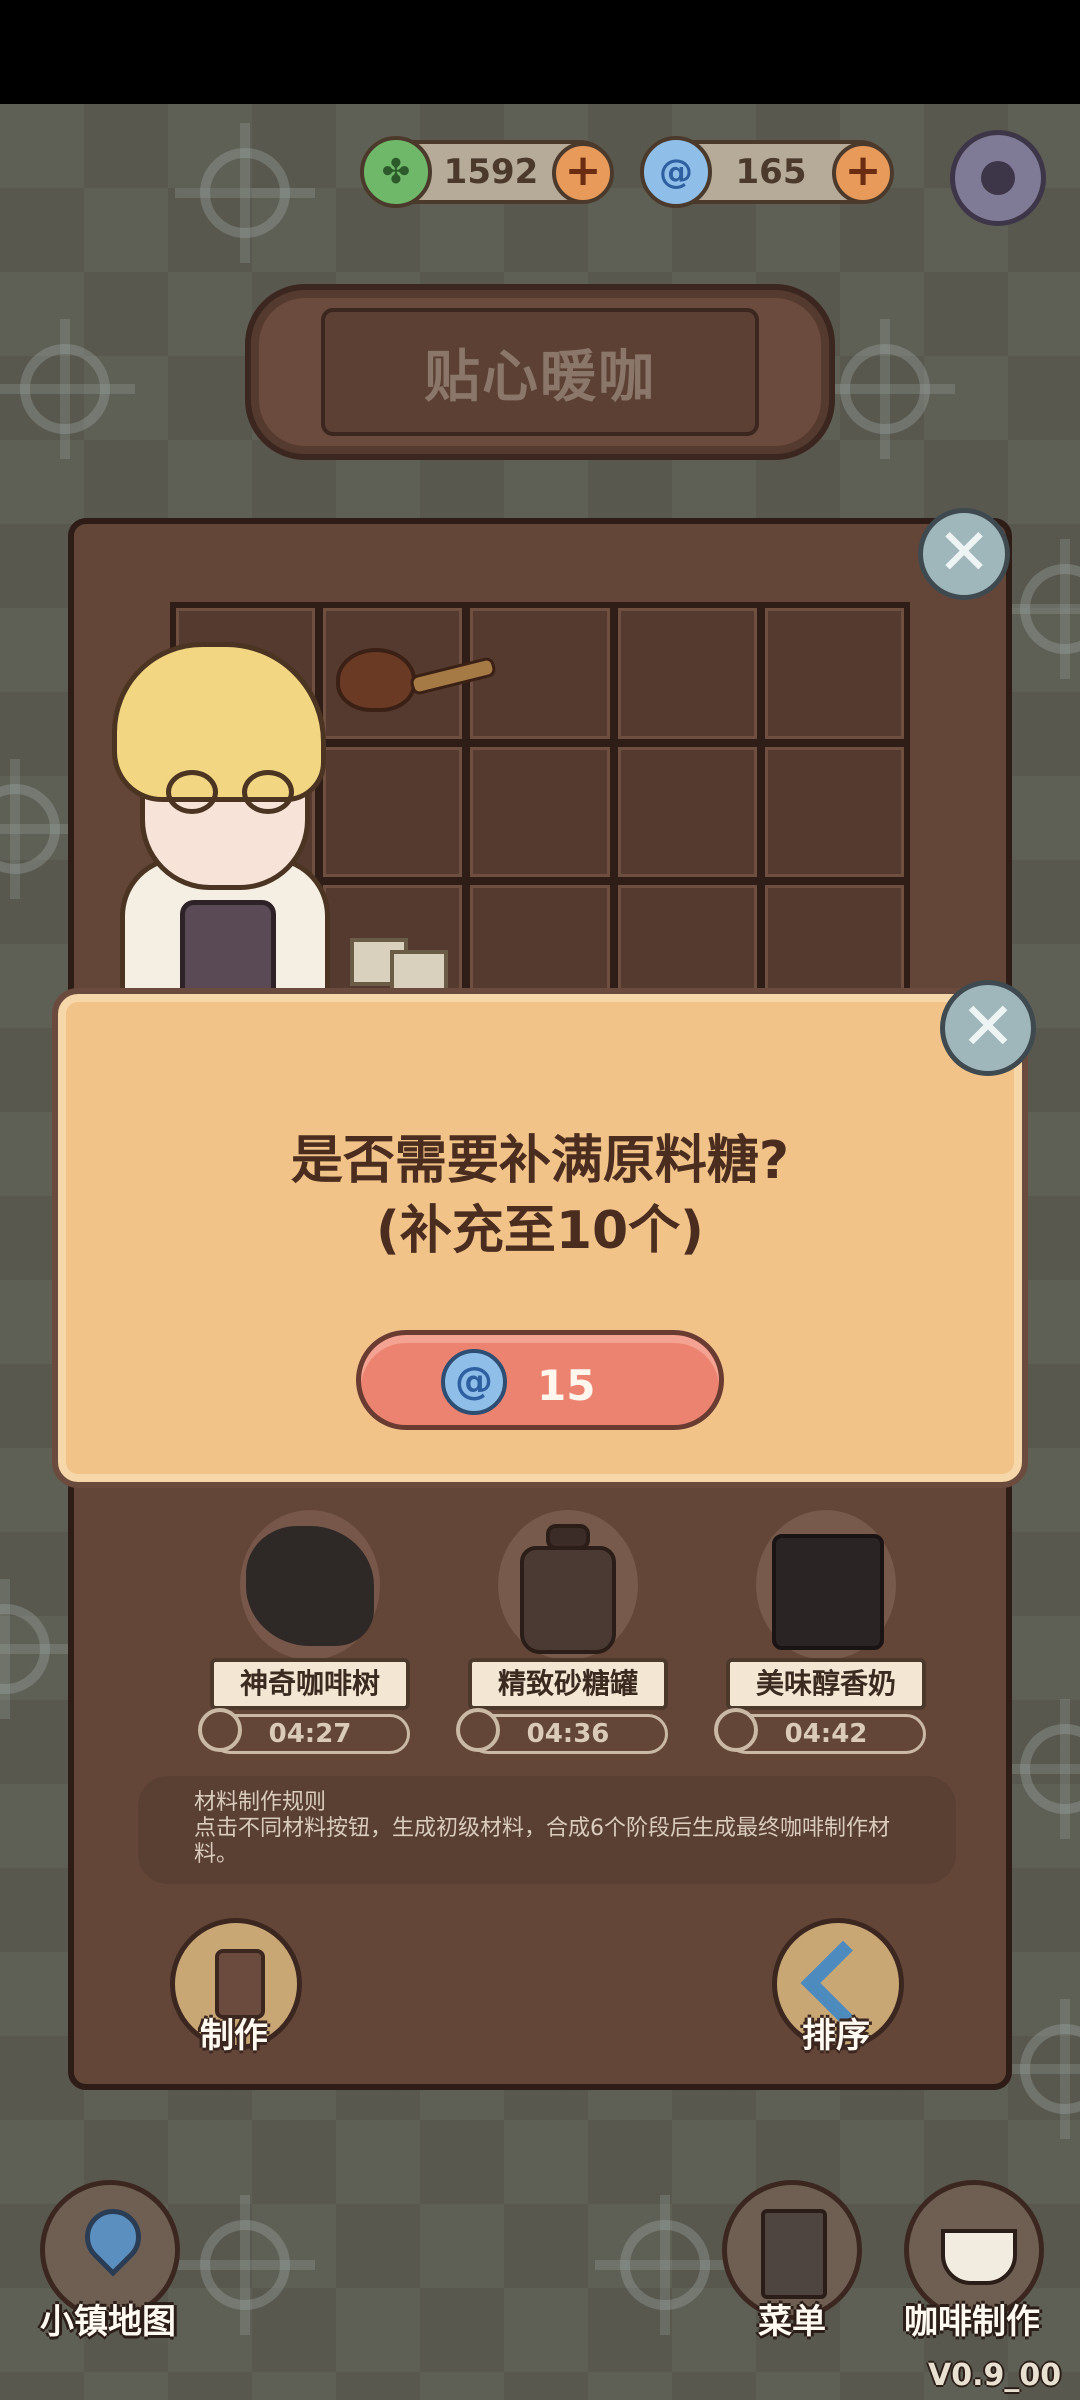  I want to click on menu-book-icon, so click(794, 2254).